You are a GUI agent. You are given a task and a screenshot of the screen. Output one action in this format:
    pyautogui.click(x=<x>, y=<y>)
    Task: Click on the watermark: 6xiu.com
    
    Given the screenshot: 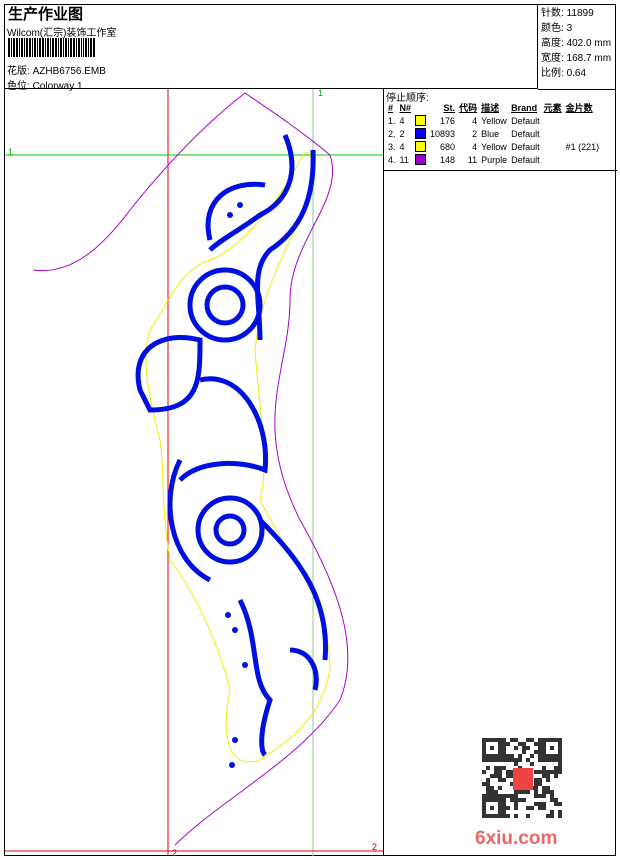 What is the action you would take?
    pyautogui.click(x=520, y=793)
    